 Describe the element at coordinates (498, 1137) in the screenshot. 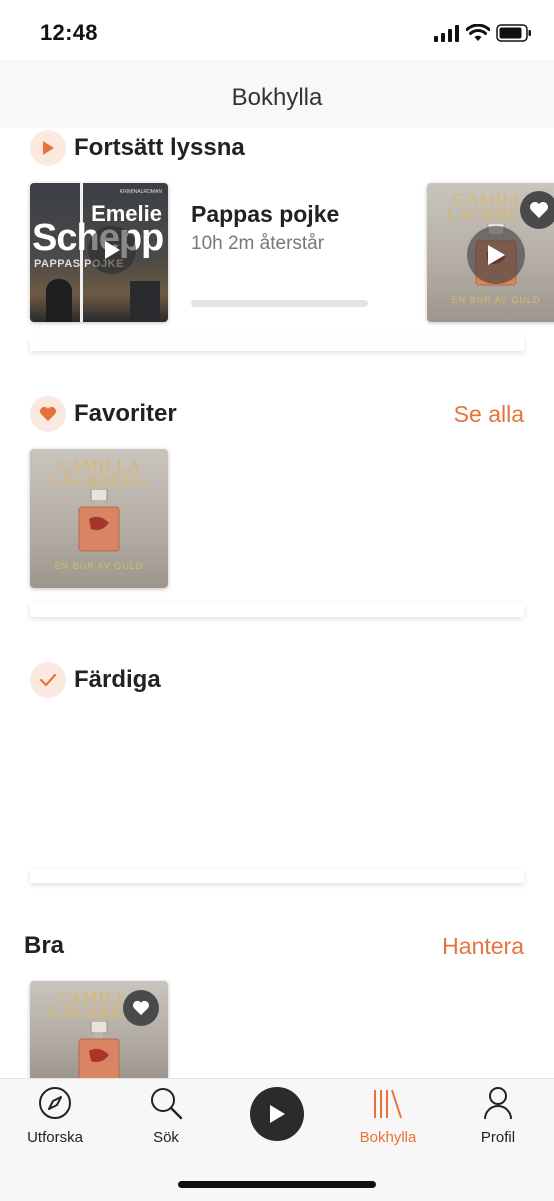

I see `tab-label: Profil` at that location.